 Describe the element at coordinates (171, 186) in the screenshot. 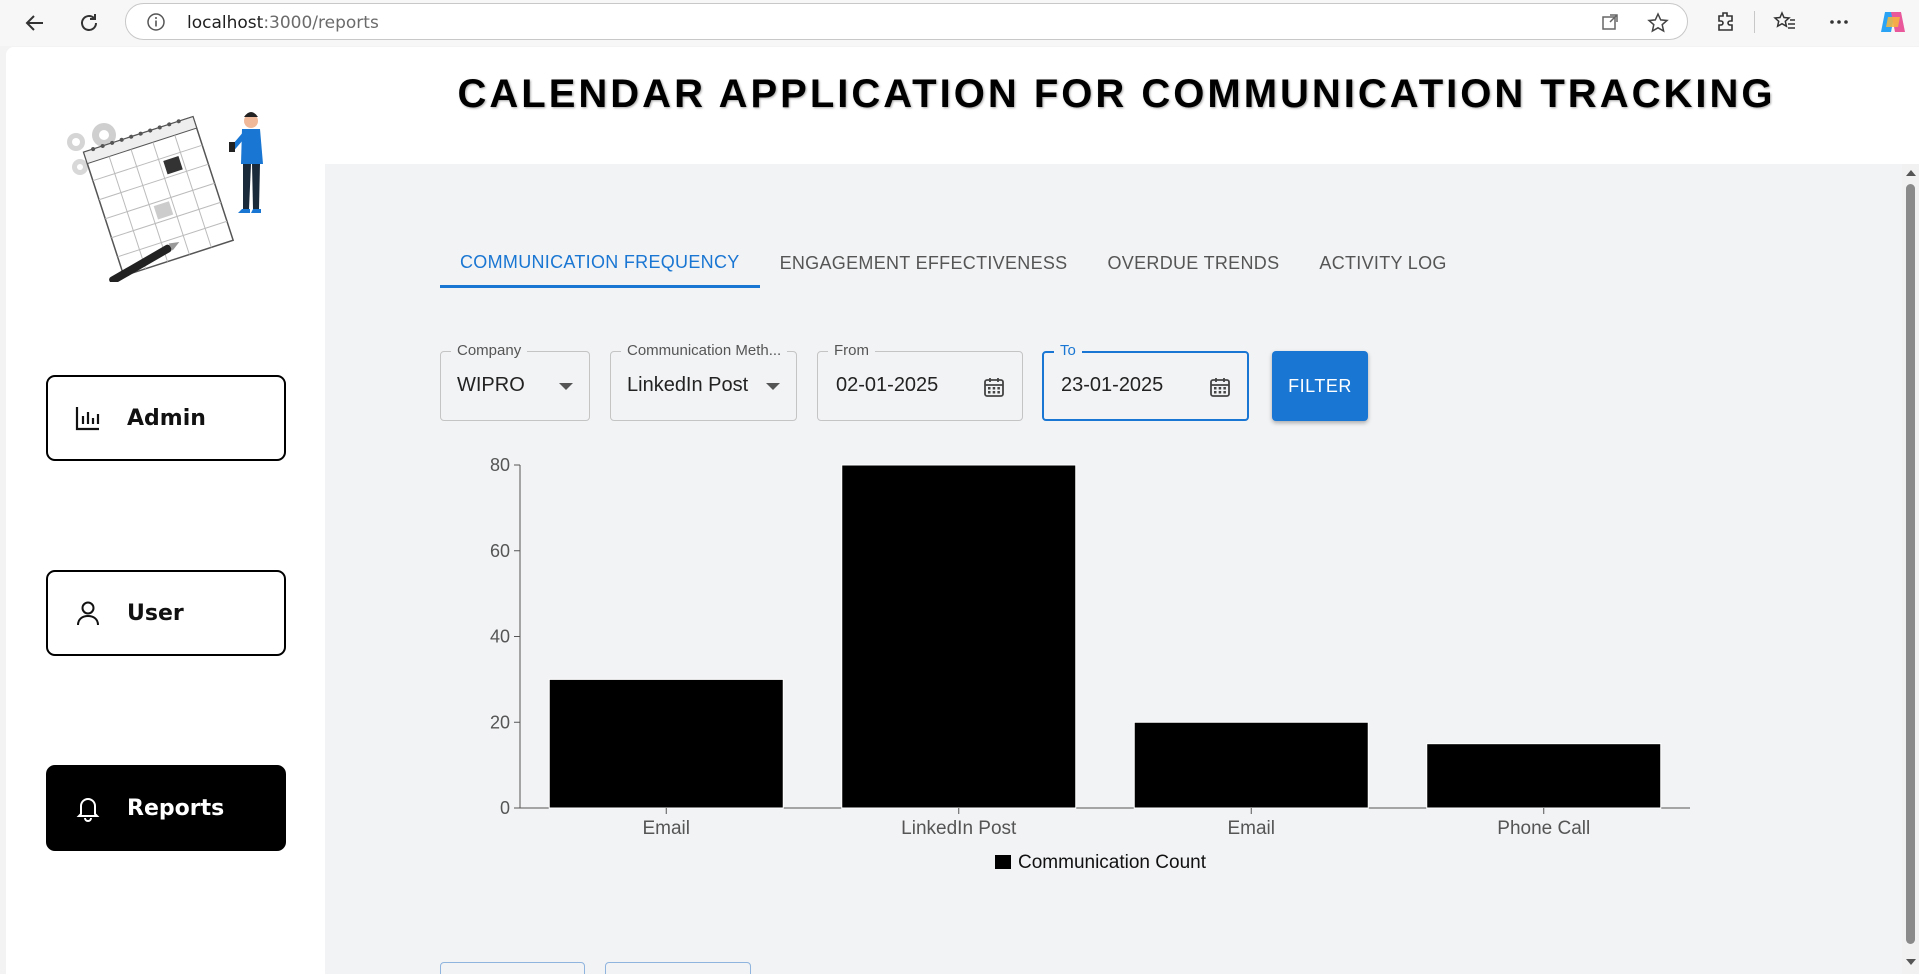

I see `calendar-illustration` at that location.